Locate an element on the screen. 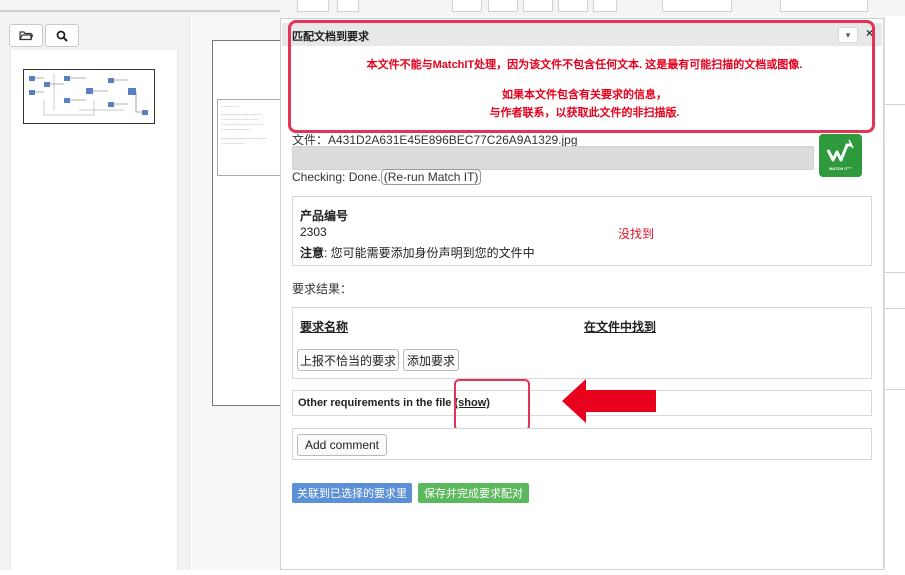 The image size is (905, 575). requirement-name-header: 要求名称 is located at coordinates (324, 327).